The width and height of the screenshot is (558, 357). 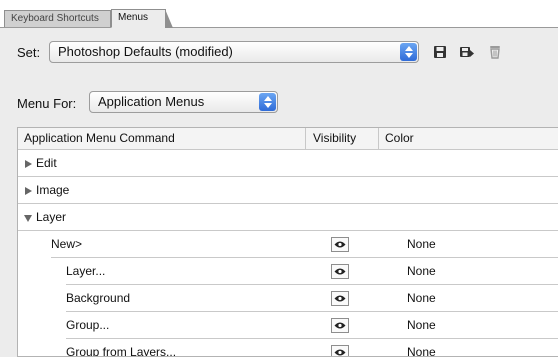 I want to click on delete-set-icon, so click(x=495, y=52).